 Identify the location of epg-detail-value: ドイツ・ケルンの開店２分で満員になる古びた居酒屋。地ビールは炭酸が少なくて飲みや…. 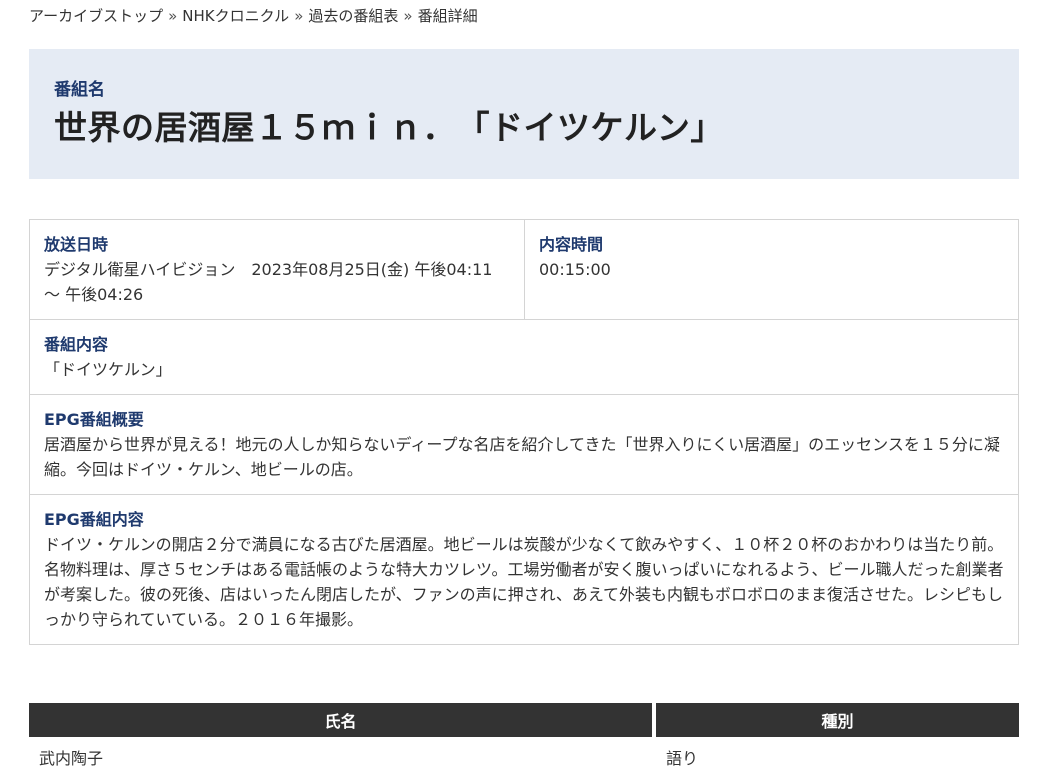
(524, 582).